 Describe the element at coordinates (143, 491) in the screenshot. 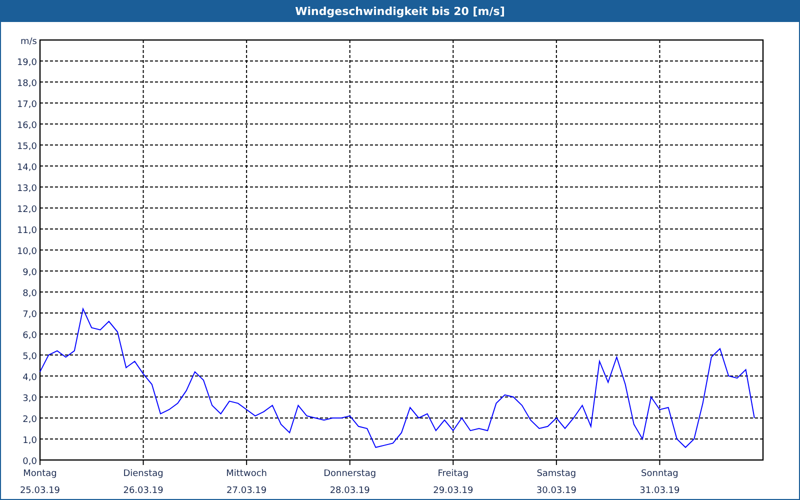

I see `date-label: 26.03.19` at that location.